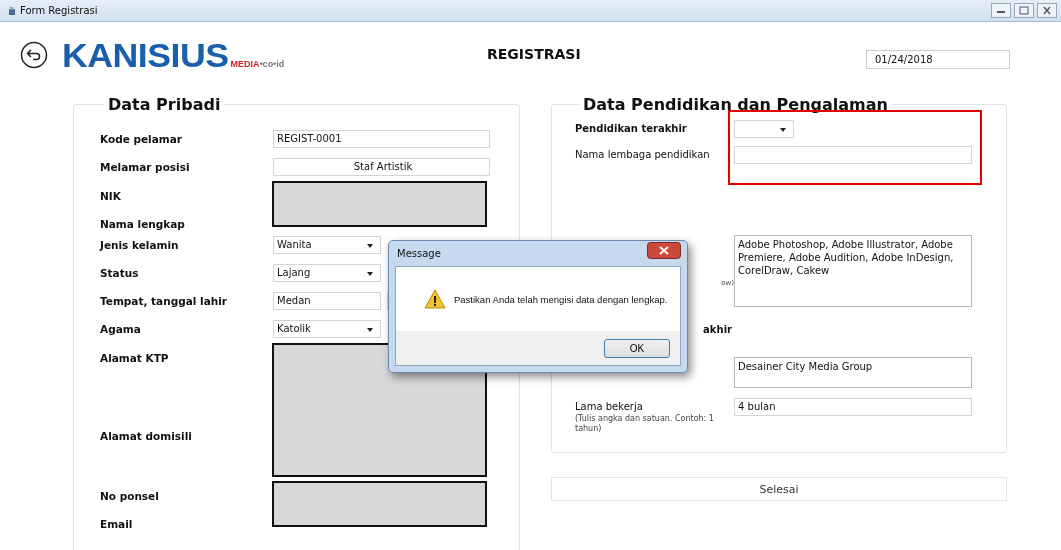  I want to click on place-field: Medan, so click(327, 301).